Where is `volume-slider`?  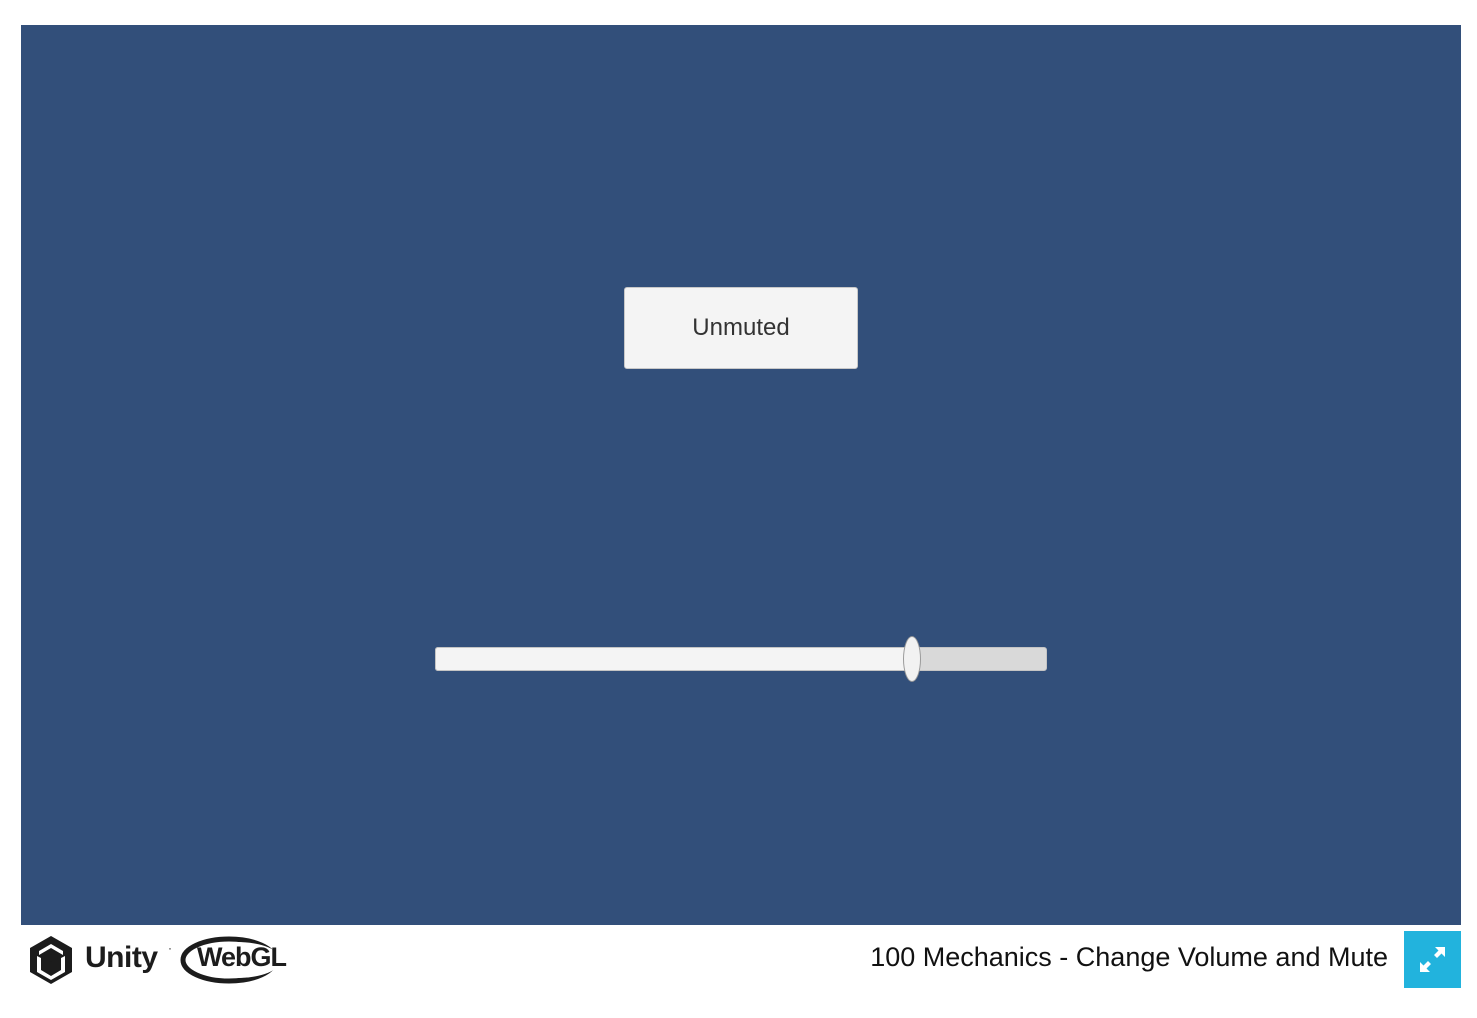 volume-slider is located at coordinates (741, 659).